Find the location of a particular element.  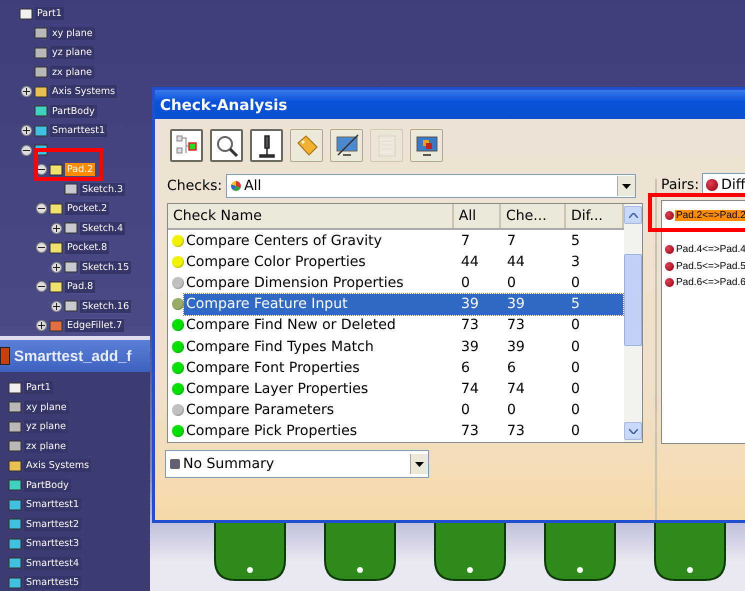

tree-item: Smarttest5 is located at coordinates (53, 583).